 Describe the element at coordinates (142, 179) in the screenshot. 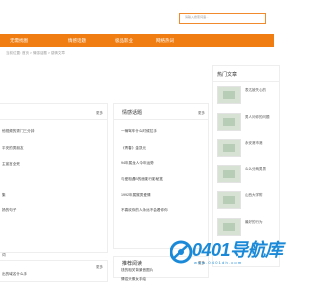

I see `list-item: 与爱相遇B的面影行影秘笈` at that location.